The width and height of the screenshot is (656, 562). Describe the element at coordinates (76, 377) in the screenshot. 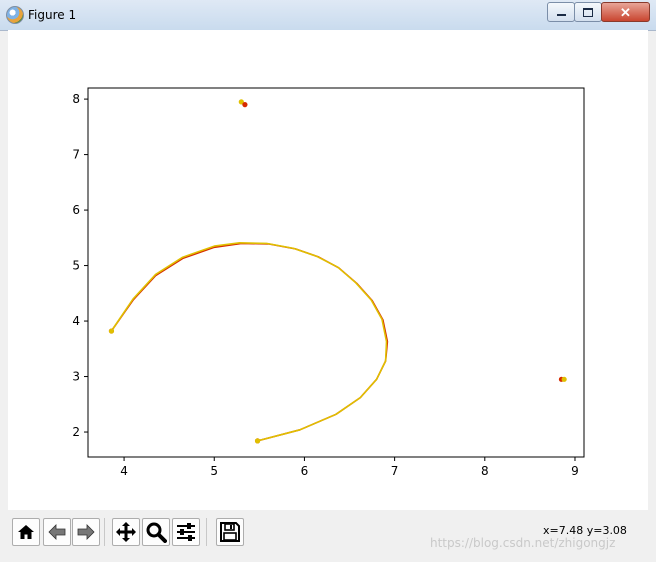

I see `y-tick-label: 3` at that location.